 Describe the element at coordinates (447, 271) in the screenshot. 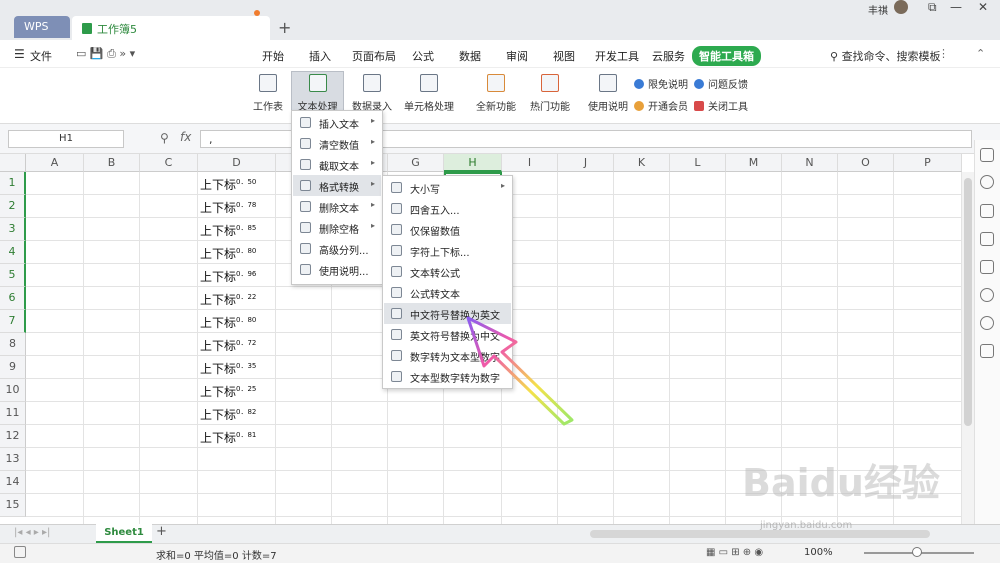

I see `submenu-text-to-formula: 文本转公式` at that location.